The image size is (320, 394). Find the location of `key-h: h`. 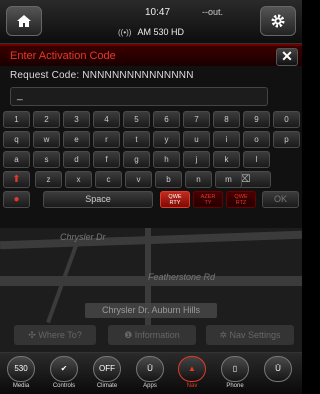

key-h: h is located at coordinates (166, 159).